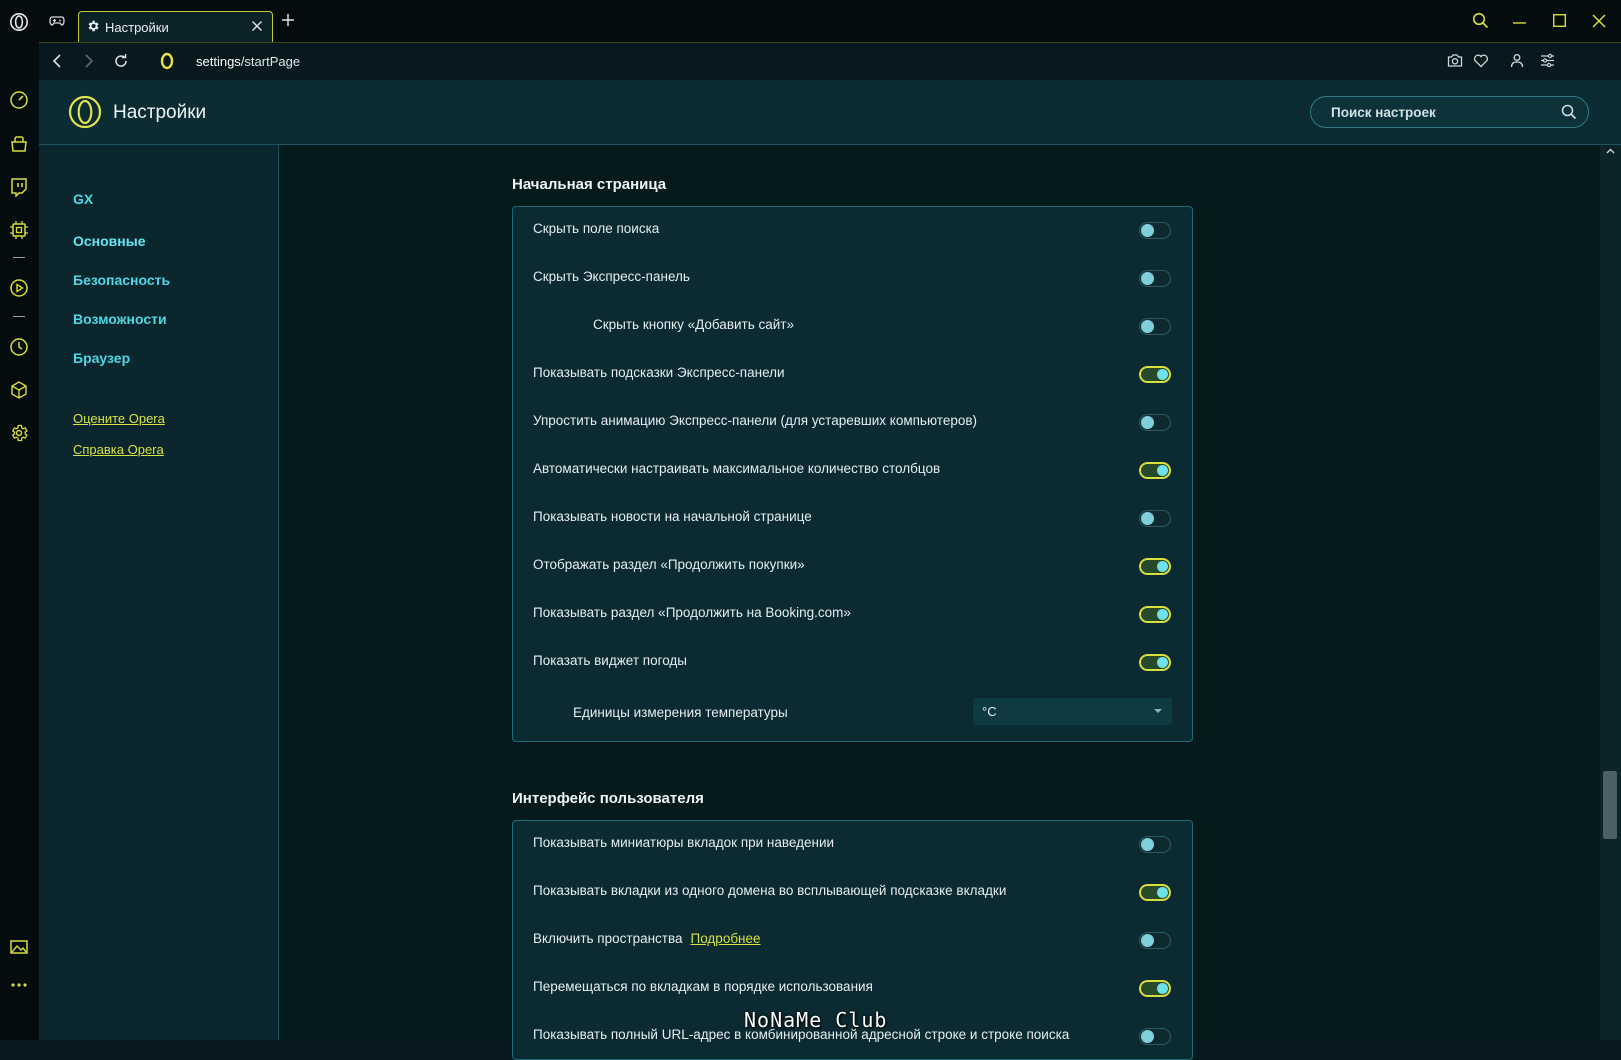 The image size is (1621, 1060). I want to click on rate-opera-link: Оцените Opera, so click(119, 418).